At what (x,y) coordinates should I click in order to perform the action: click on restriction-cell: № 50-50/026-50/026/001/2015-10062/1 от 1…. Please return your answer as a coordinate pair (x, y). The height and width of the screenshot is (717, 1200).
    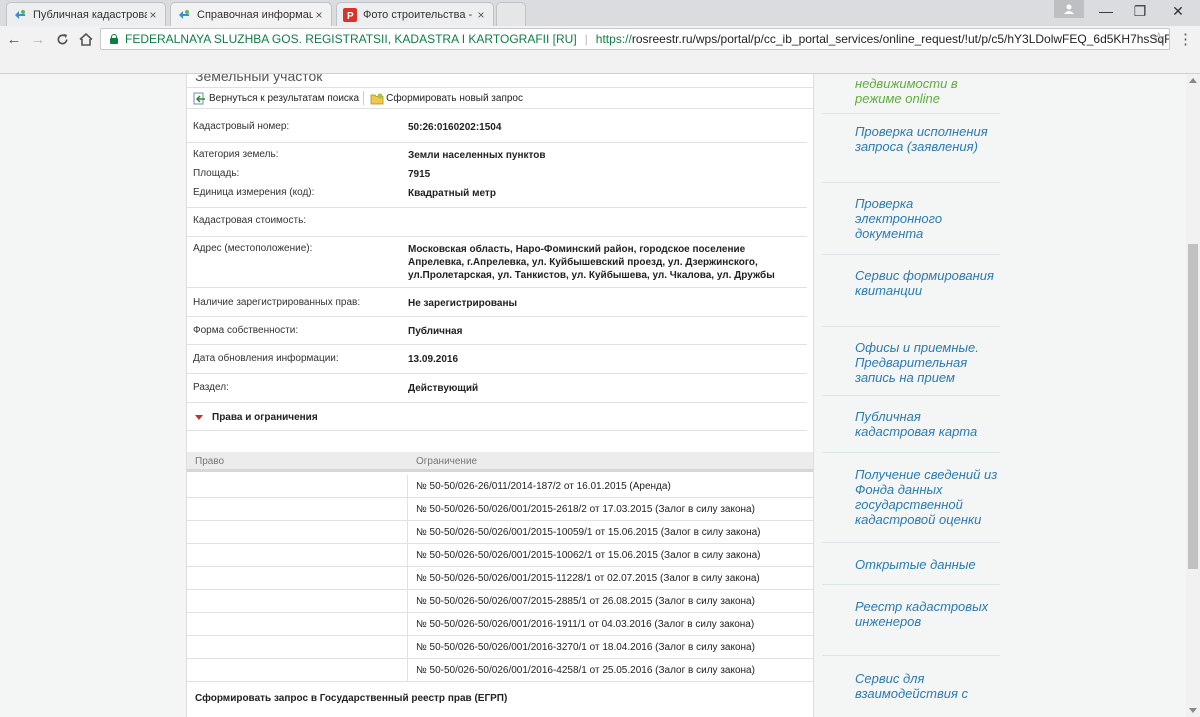
    Looking at the image, I should click on (588, 555).